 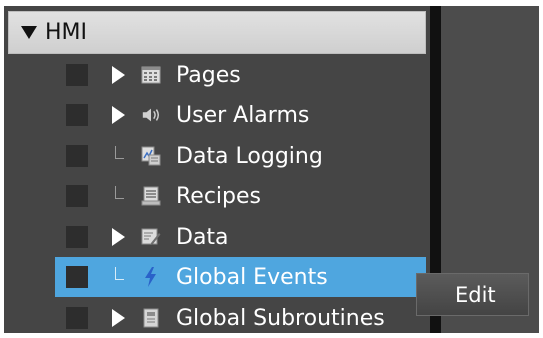 I want to click on tree-item-pages: Pages, so click(x=240, y=75).